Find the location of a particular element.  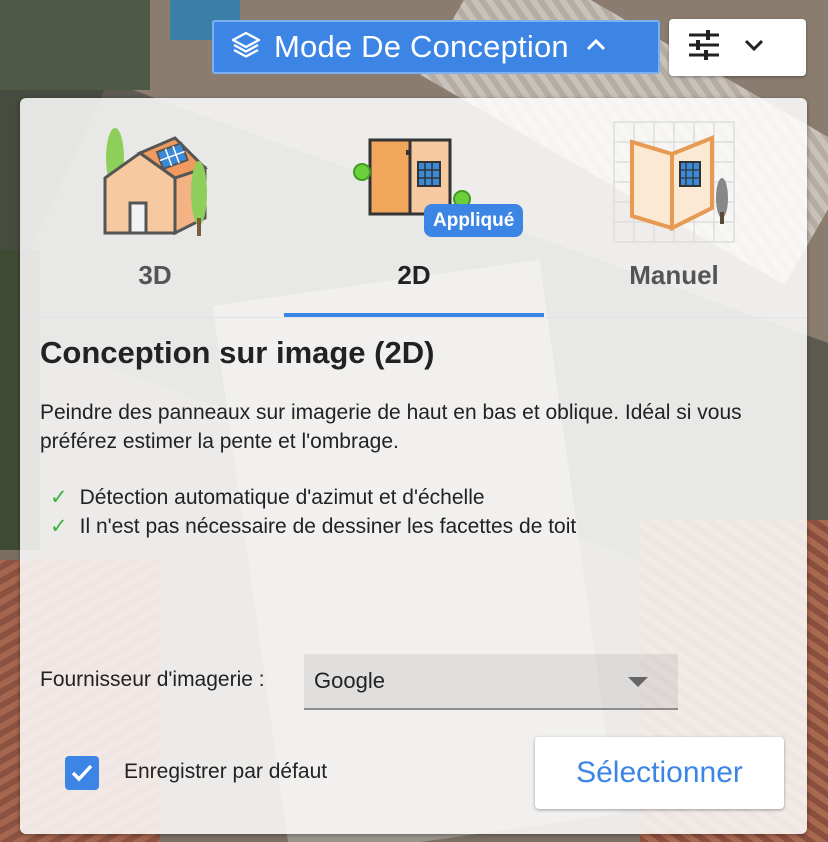

applied-badge: Appliqué is located at coordinates (474, 220).